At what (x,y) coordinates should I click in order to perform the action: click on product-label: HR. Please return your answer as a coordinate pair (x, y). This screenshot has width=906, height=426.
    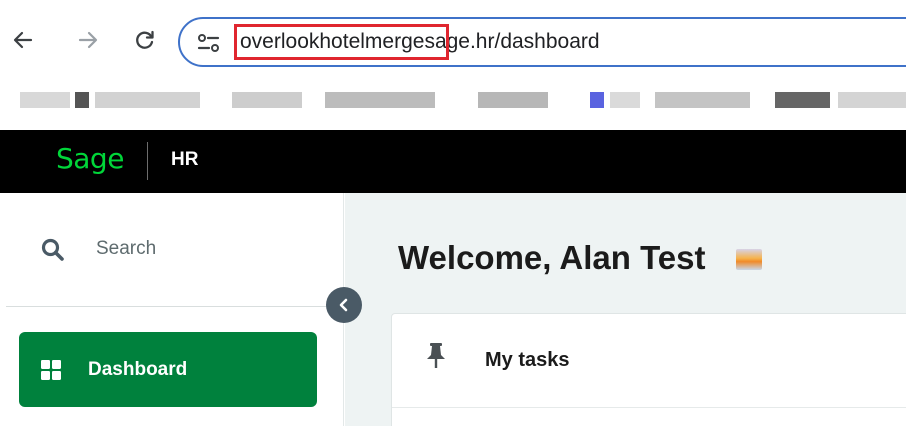
    Looking at the image, I should click on (185, 159).